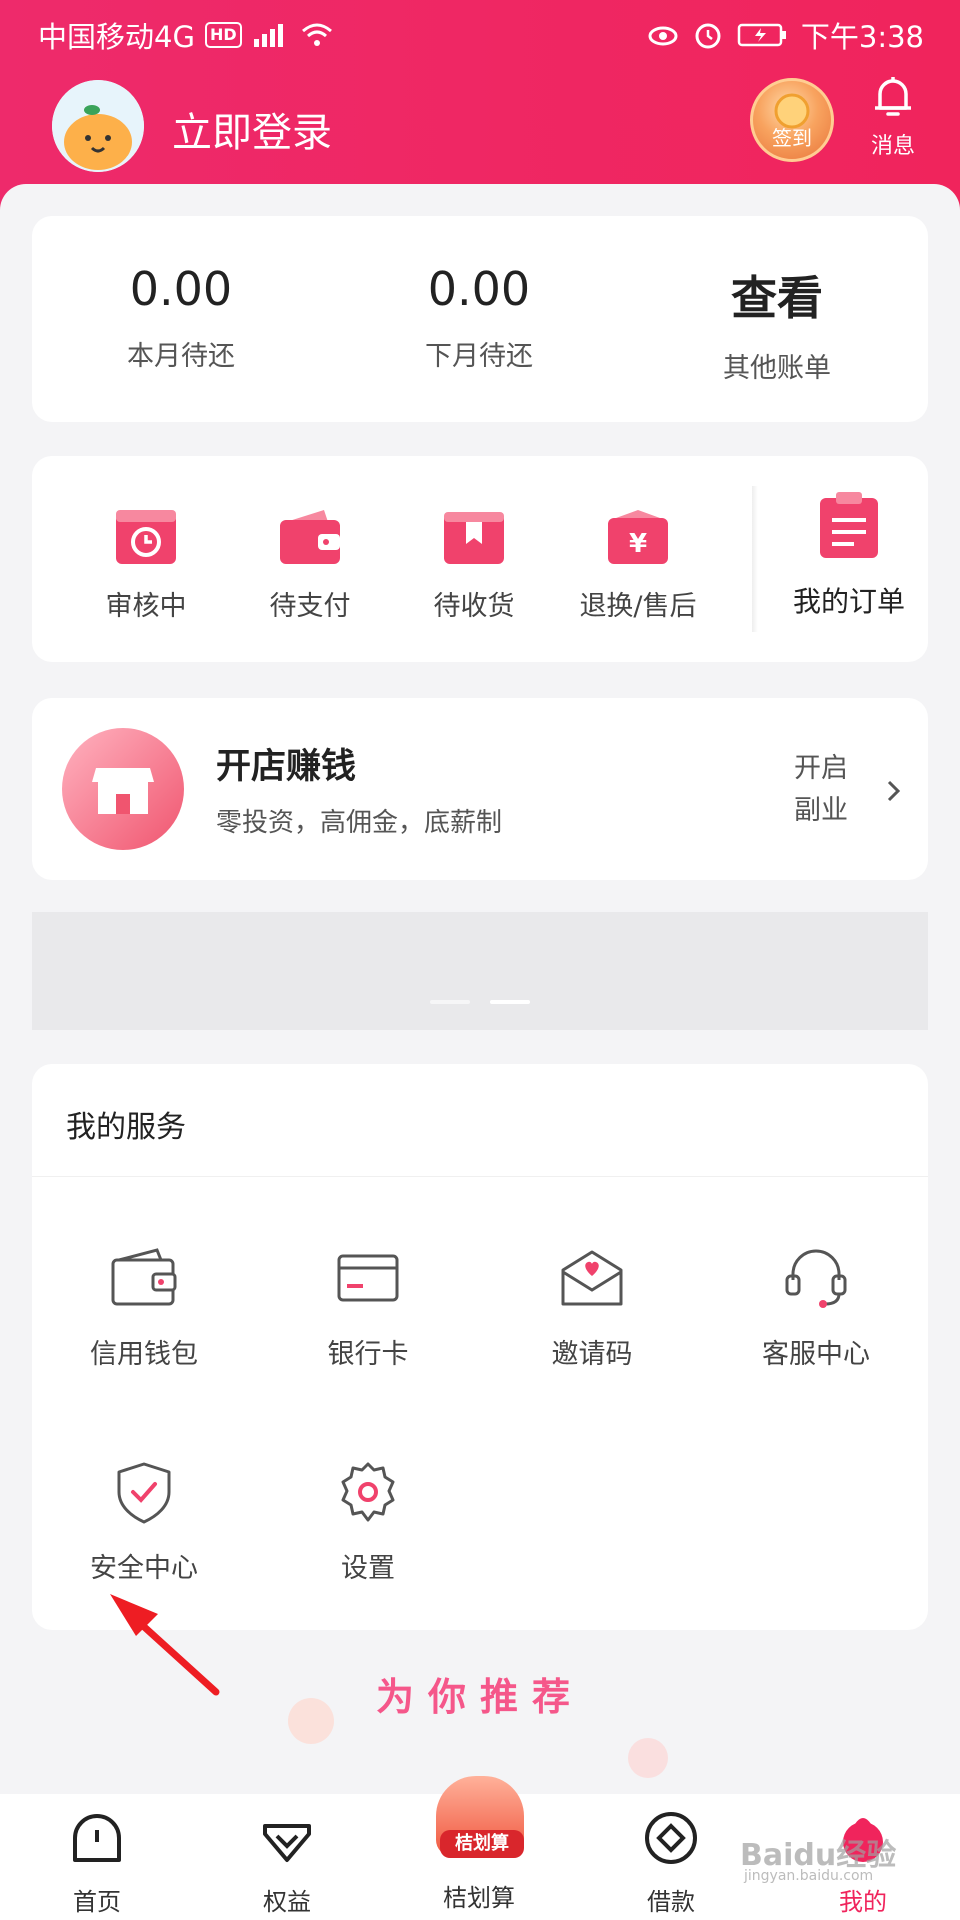 Image resolution: width=960 pixels, height=1920 pixels. What do you see at coordinates (671, 1902) in the screenshot?
I see `tab-label: 借款` at bounding box center [671, 1902].